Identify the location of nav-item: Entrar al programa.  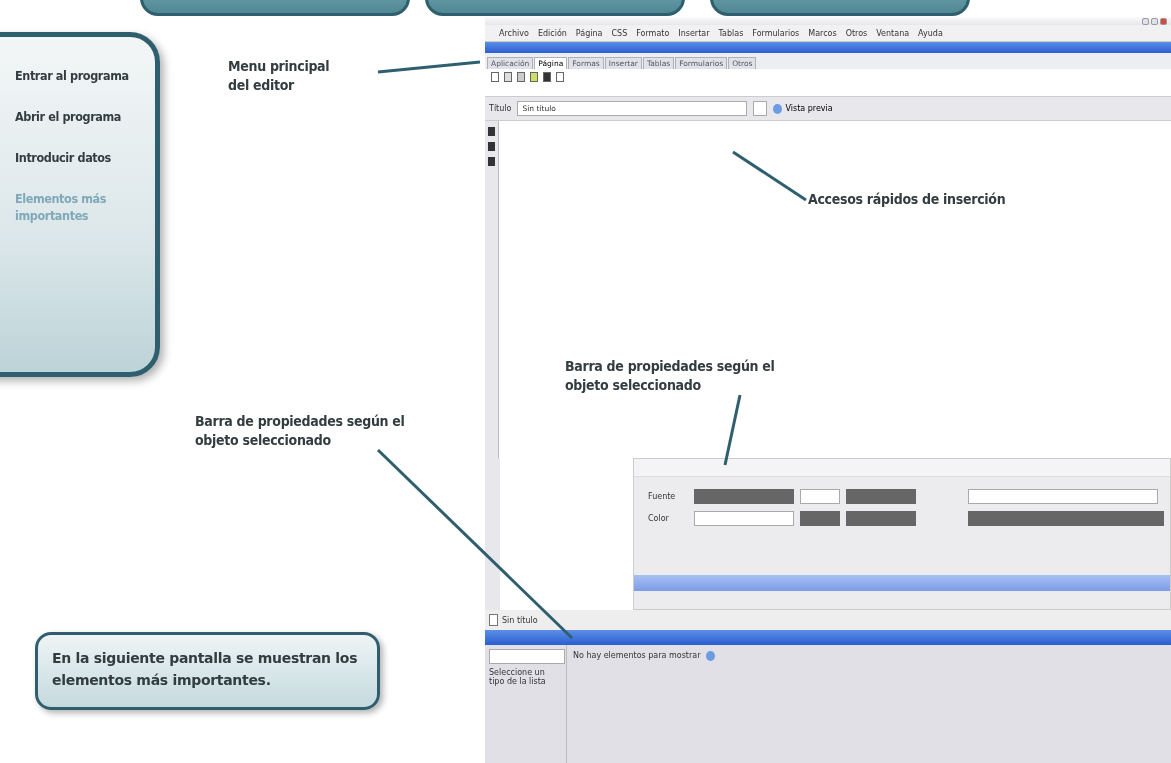
(80, 75).